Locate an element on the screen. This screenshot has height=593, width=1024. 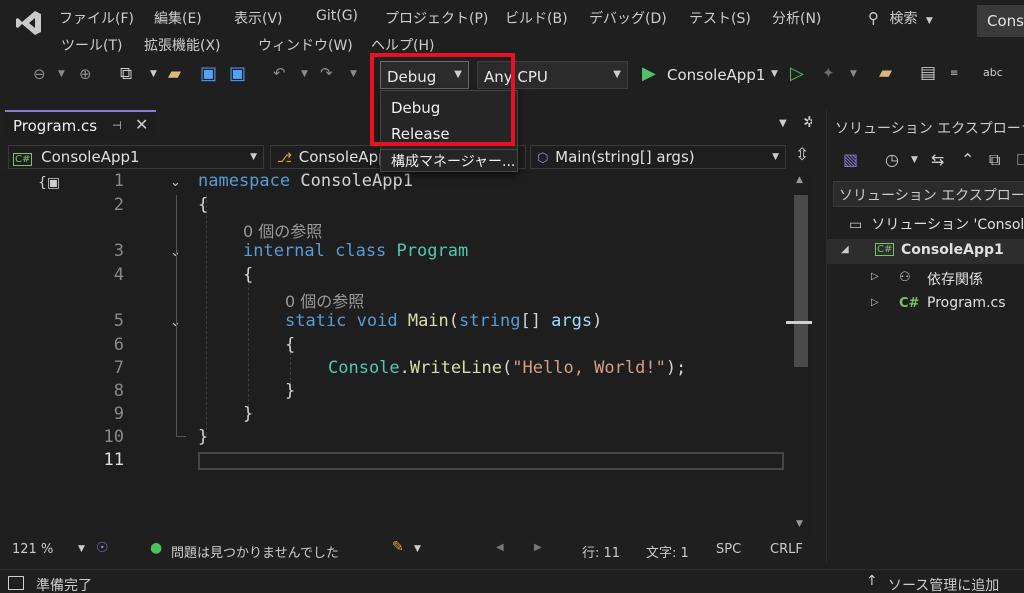
forward-icon: ⊕ is located at coordinates (85, 74).